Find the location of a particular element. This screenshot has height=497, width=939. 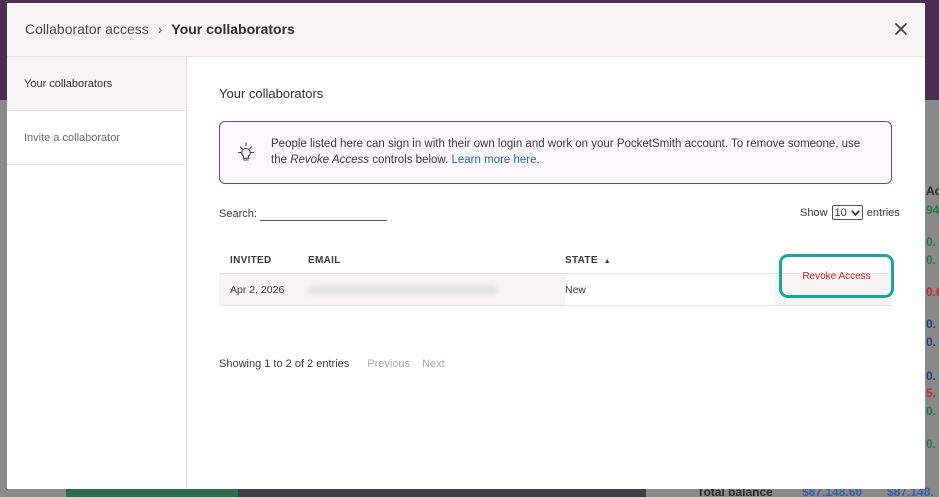

cell-state: New is located at coordinates (670, 289).